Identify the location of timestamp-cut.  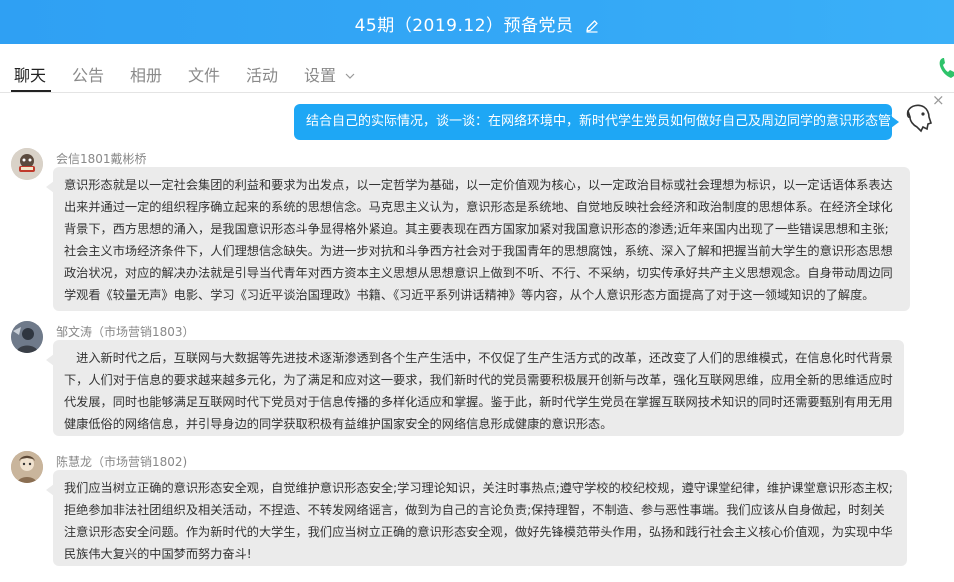
(473, 95).